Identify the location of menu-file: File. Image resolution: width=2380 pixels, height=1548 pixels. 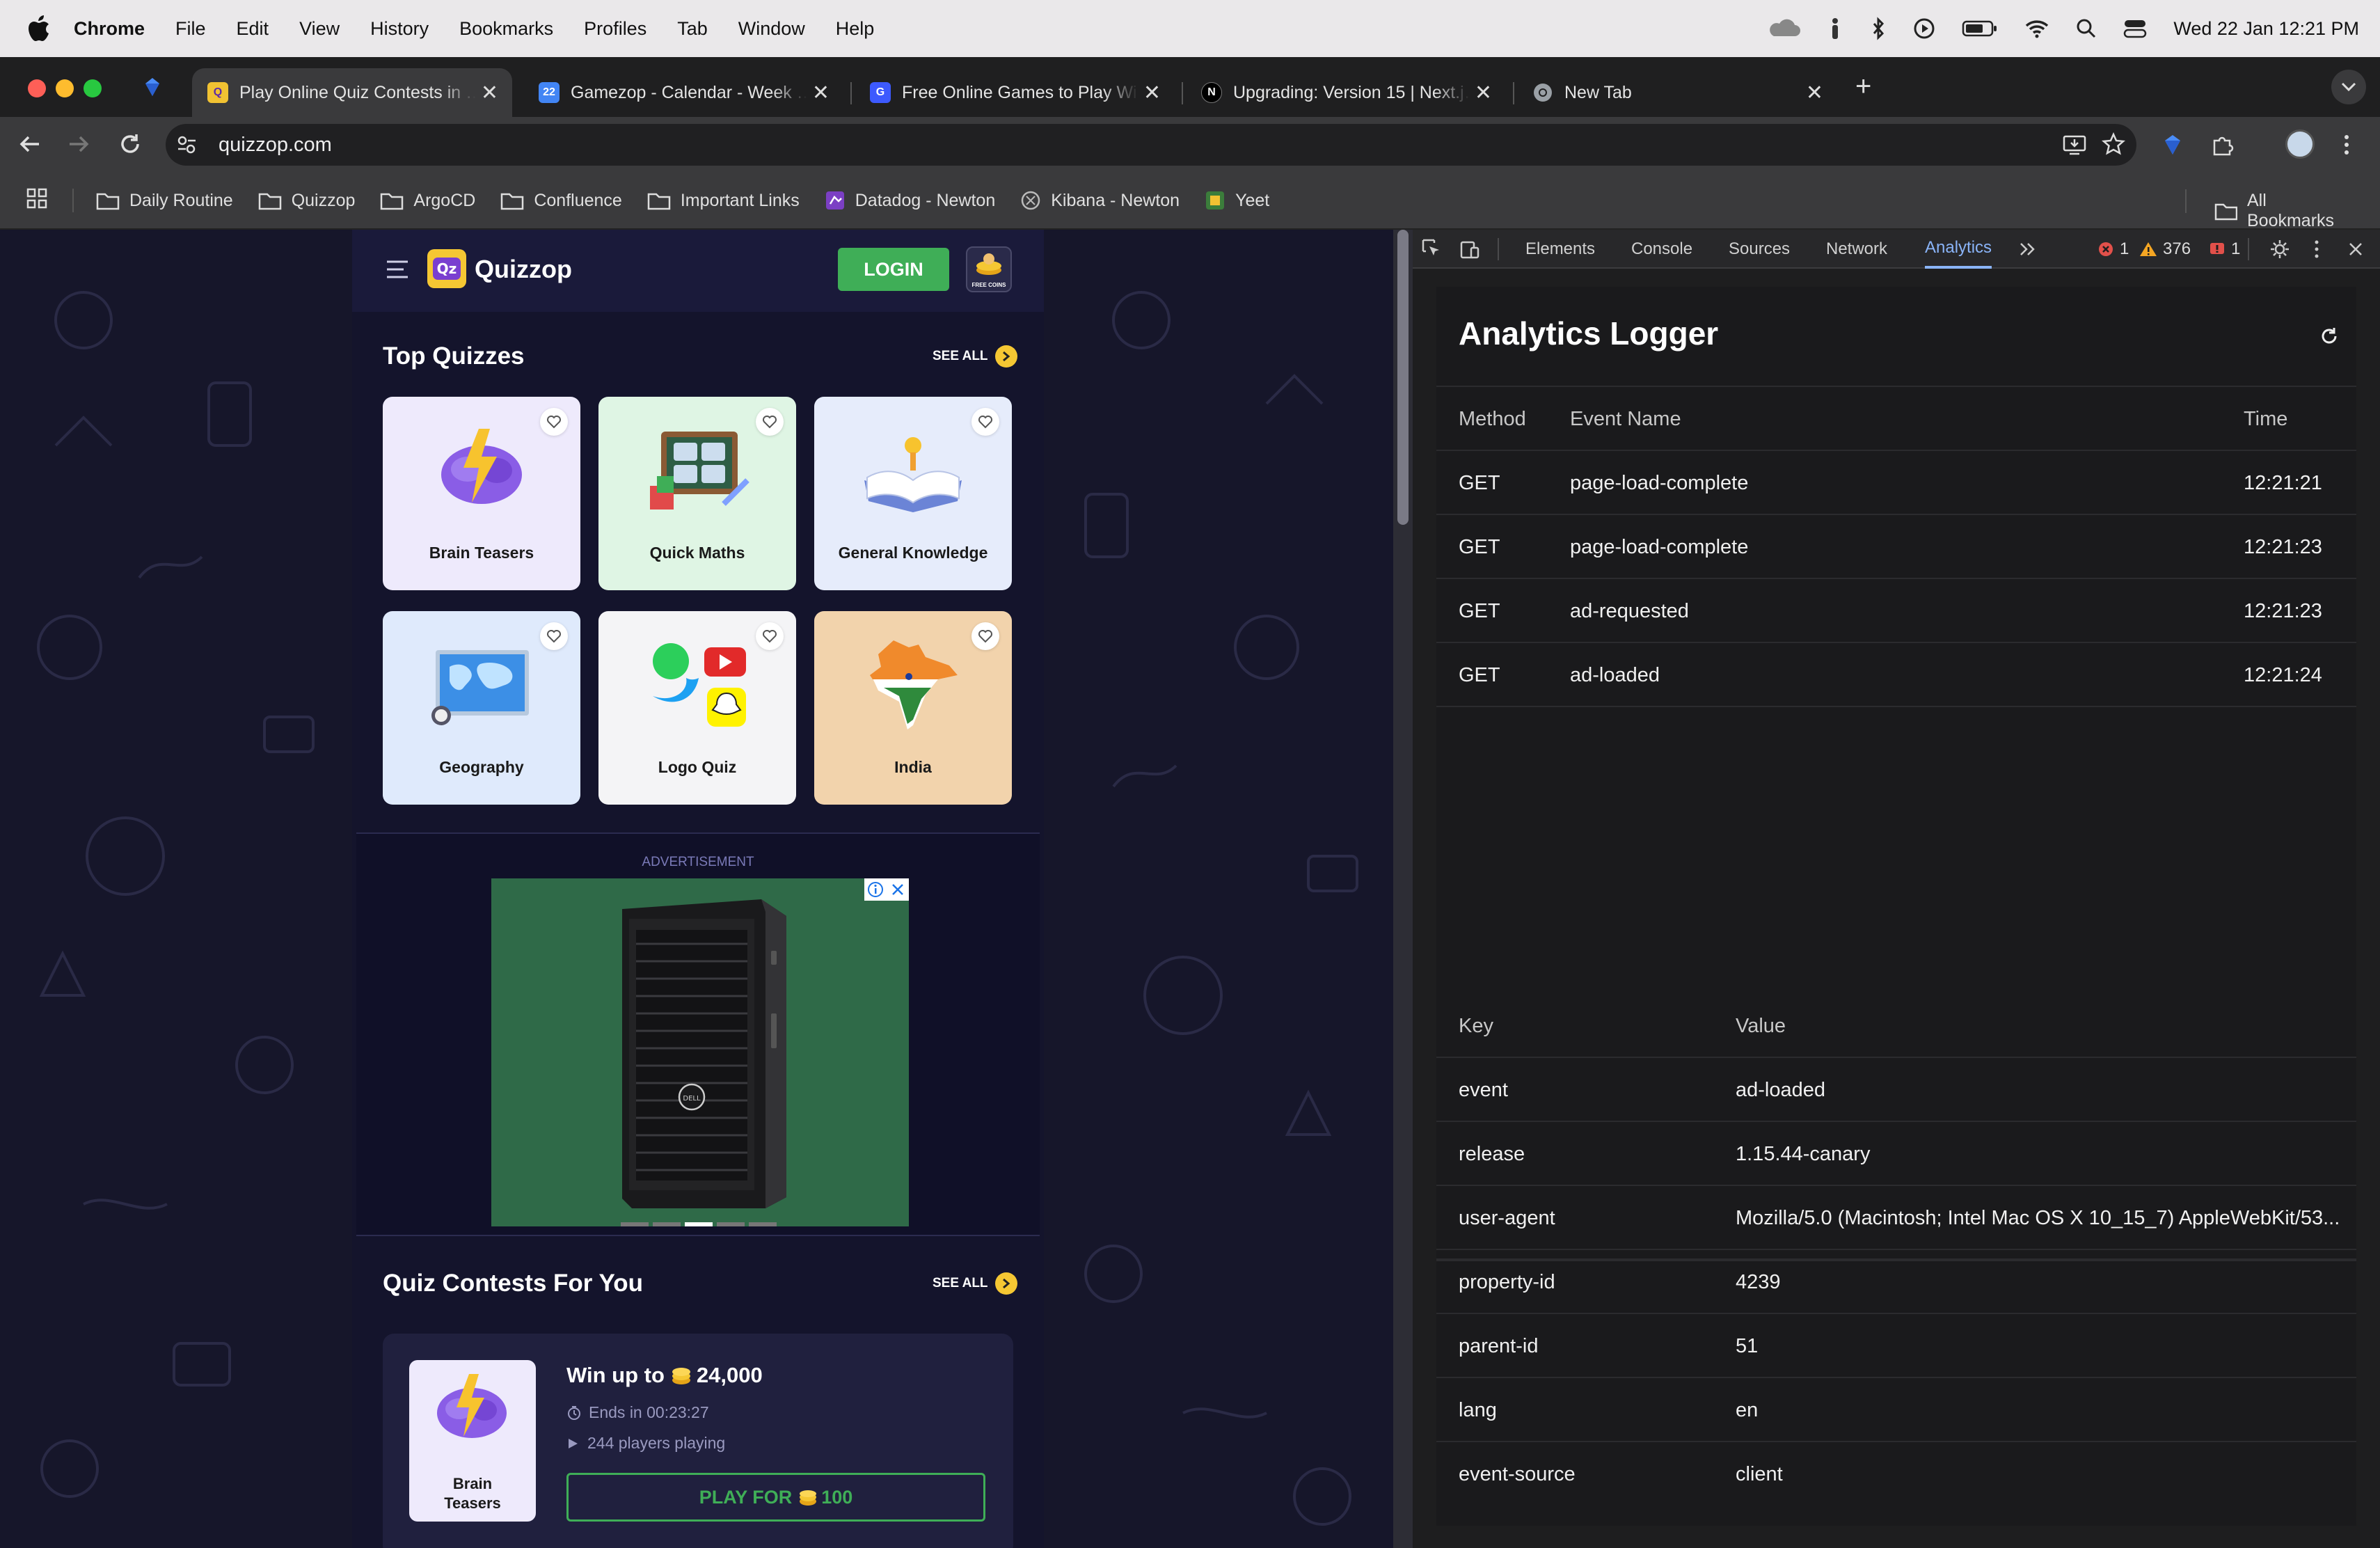
(190, 29).